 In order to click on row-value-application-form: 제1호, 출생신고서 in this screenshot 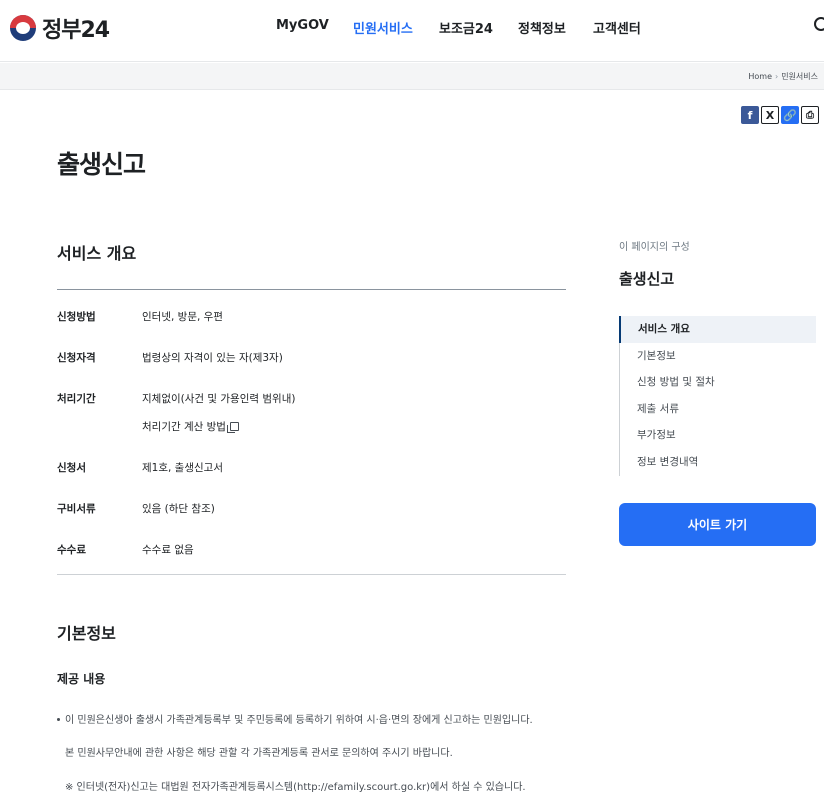, I will do `click(182, 468)`.